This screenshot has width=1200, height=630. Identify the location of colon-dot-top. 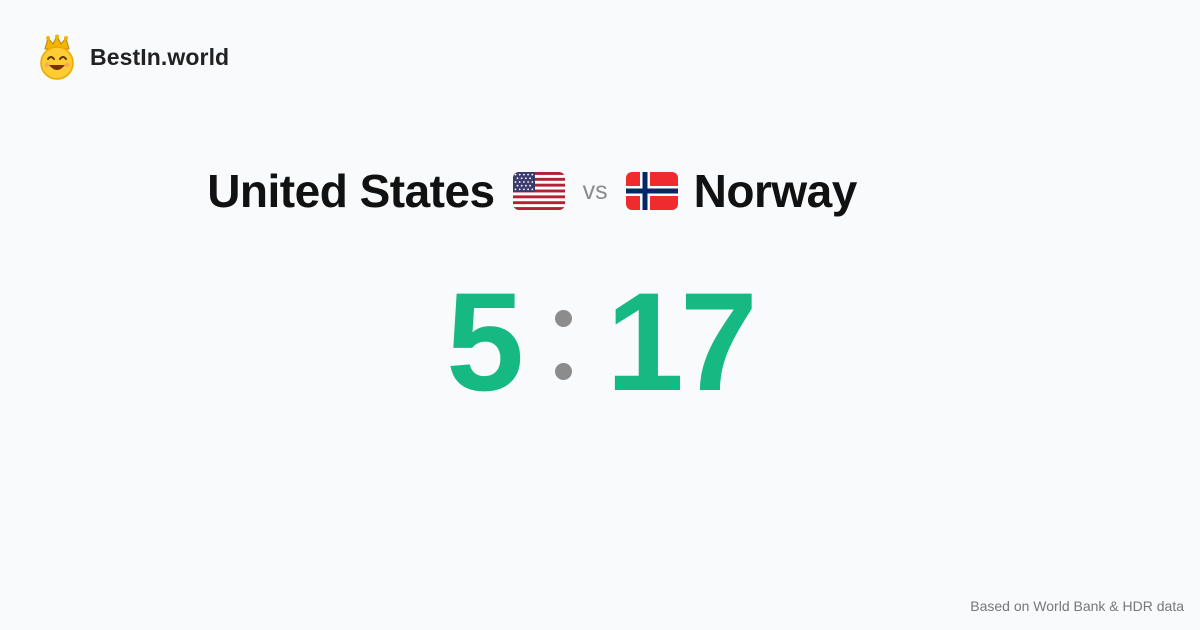
(563, 318).